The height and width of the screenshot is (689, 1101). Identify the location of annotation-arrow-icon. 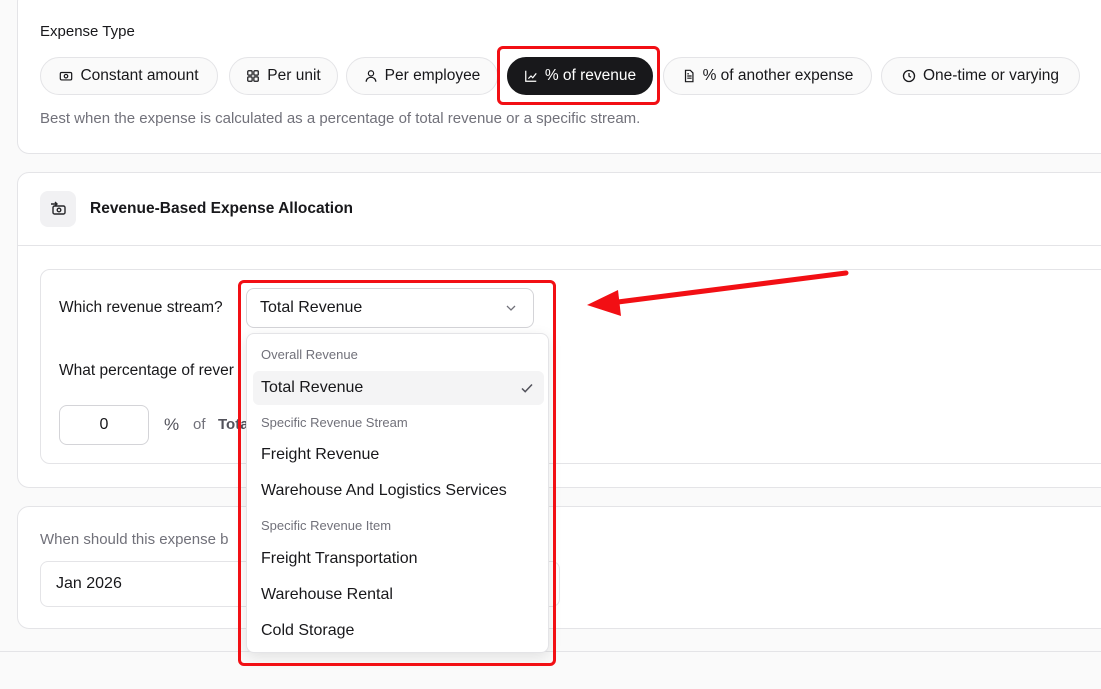
(718, 293).